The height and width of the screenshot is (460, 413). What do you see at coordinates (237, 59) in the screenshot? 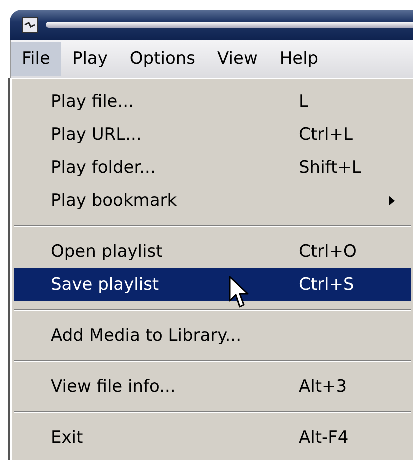
I see `menu-bar-item: View` at bounding box center [237, 59].